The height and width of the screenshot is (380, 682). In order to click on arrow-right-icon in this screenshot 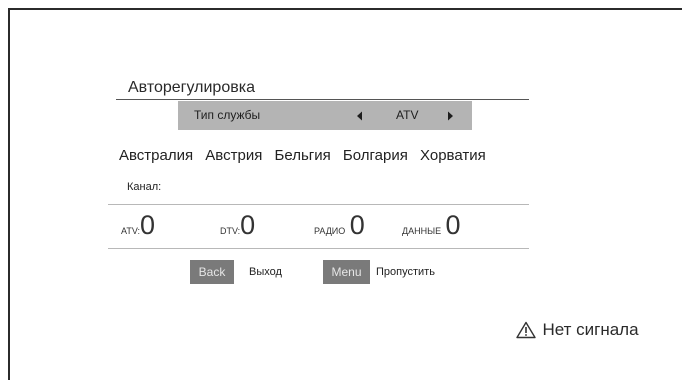, I will do `click(450, 116)`.